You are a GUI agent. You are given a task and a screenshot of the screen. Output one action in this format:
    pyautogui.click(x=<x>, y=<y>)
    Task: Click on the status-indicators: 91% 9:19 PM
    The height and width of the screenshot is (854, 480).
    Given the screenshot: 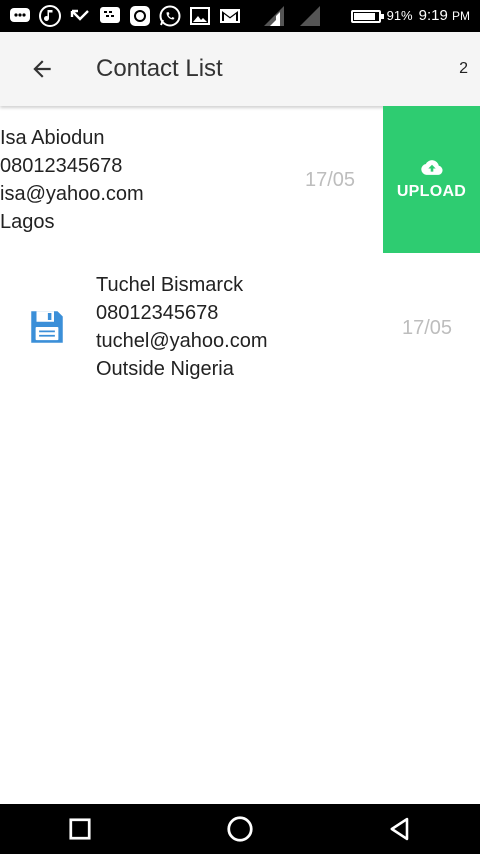 What is the action you would take?
    pyautogui.click(x=410, y=16)
    